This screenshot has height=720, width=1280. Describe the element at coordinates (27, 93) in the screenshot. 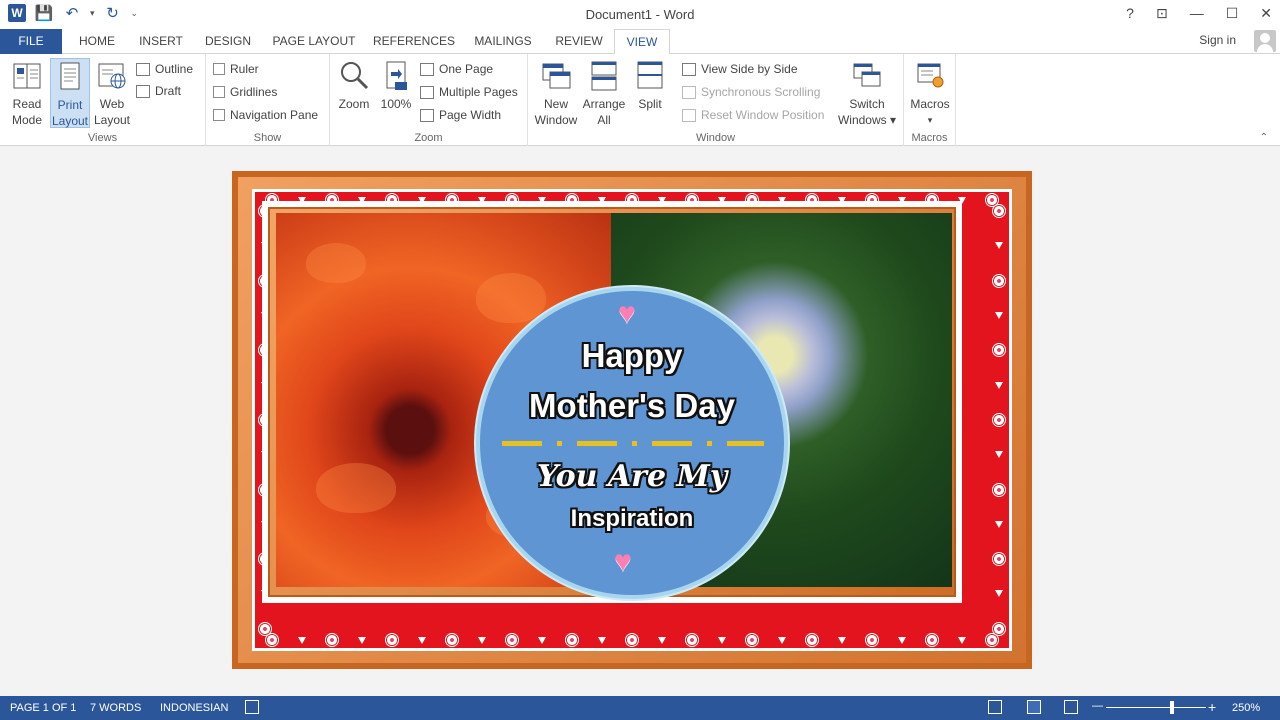

I see `read-mode-button: Read Mode` at that location.